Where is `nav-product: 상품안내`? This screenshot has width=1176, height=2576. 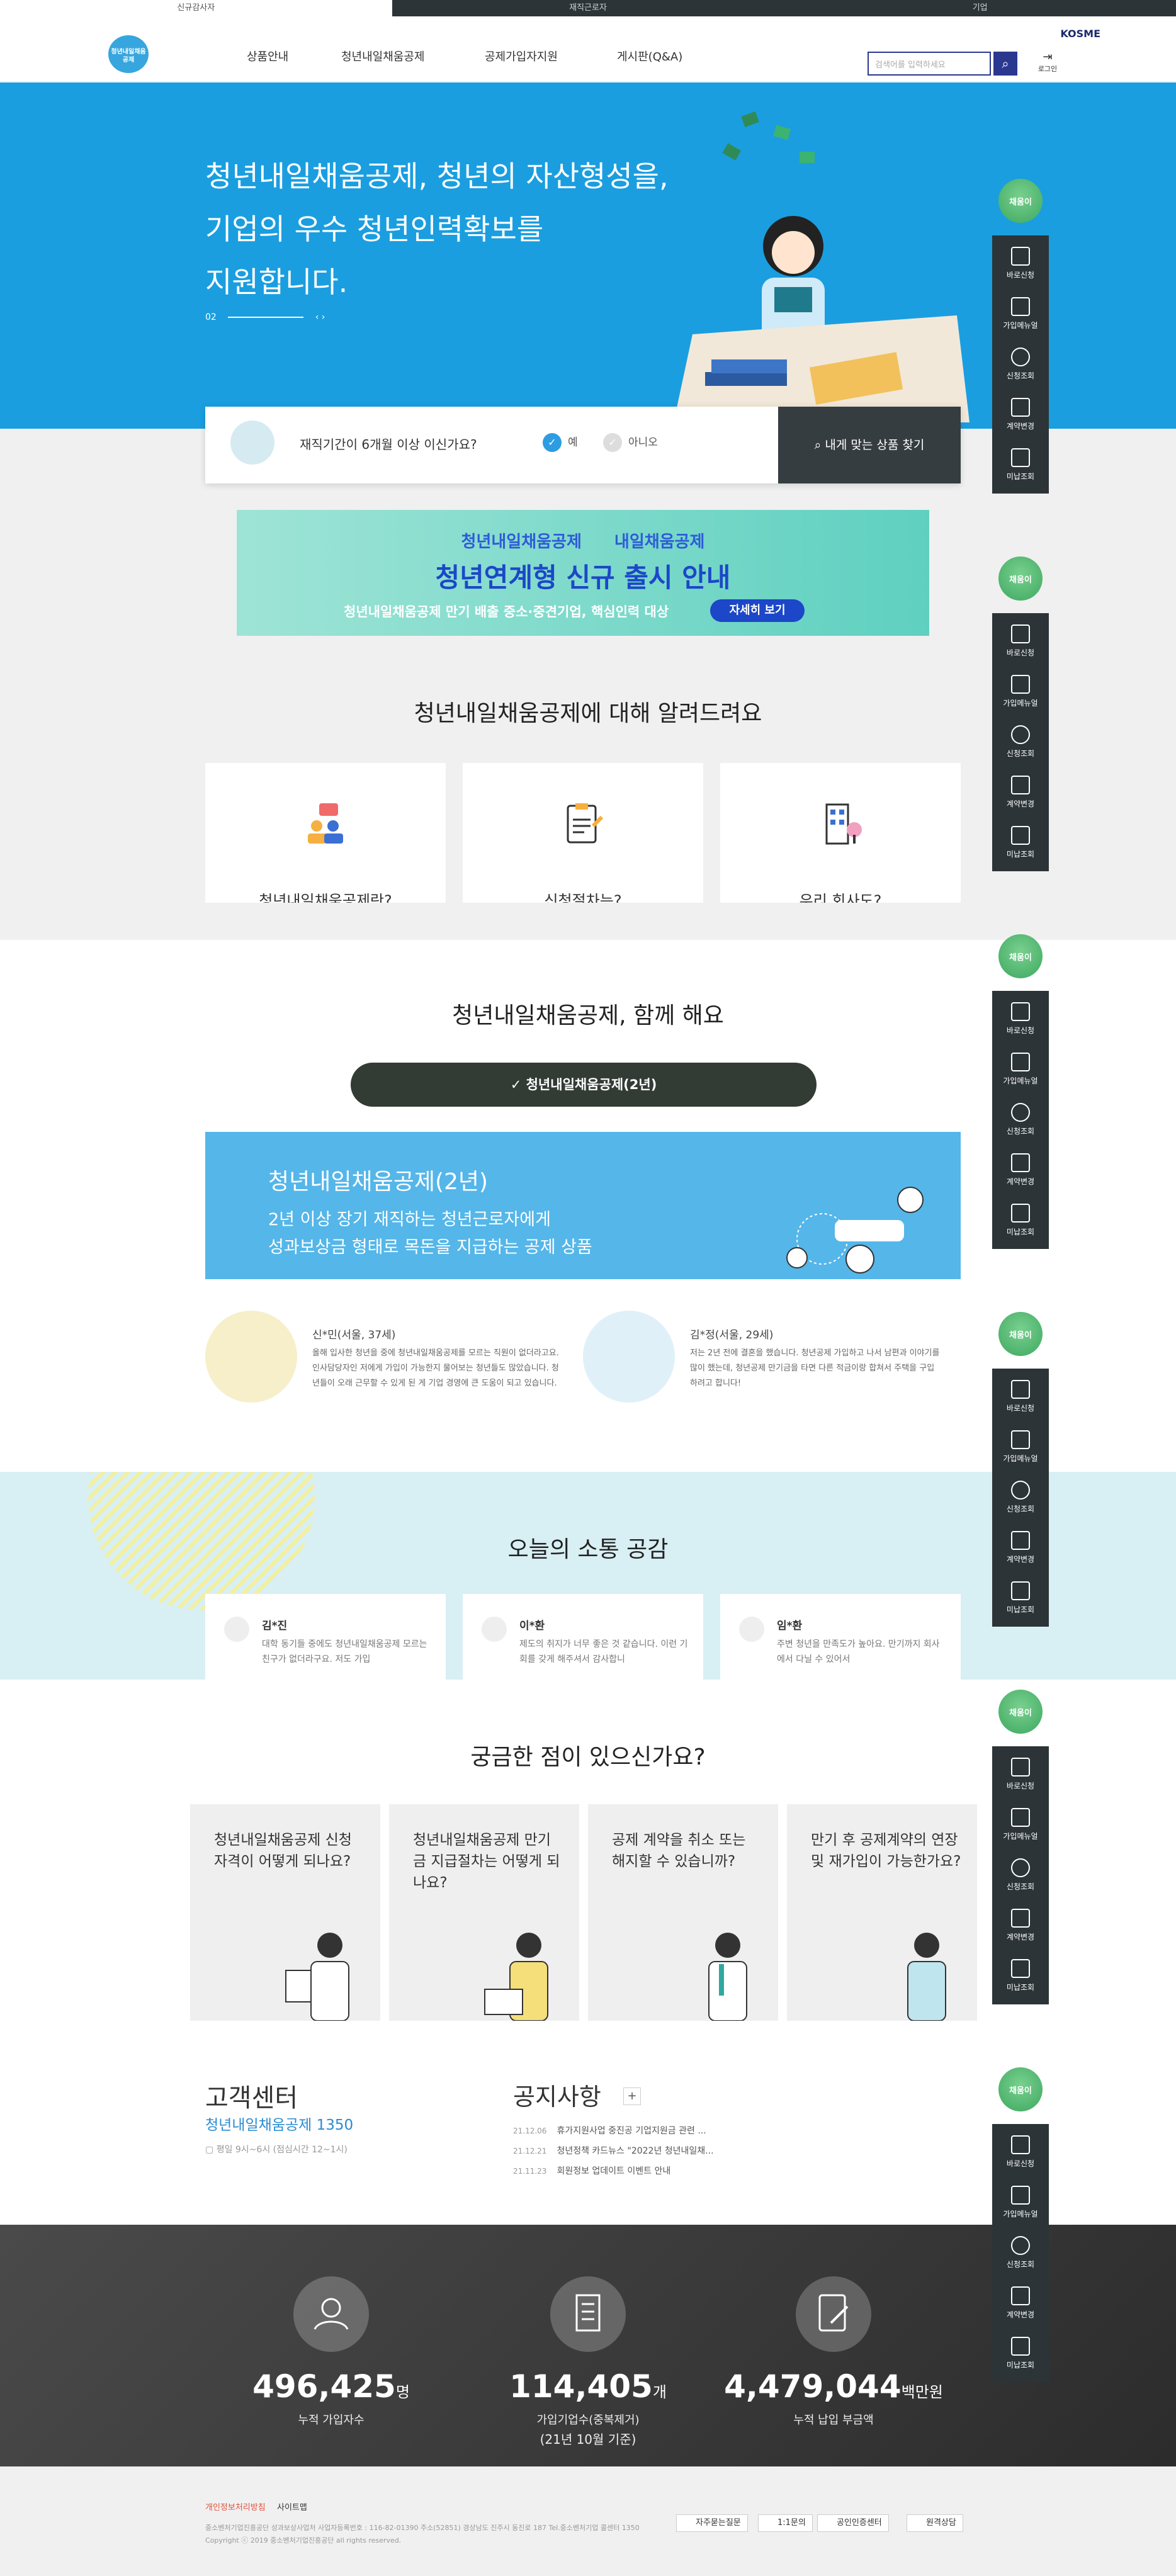 nav-product: 상품안내 is located at coordinates (267, 56).